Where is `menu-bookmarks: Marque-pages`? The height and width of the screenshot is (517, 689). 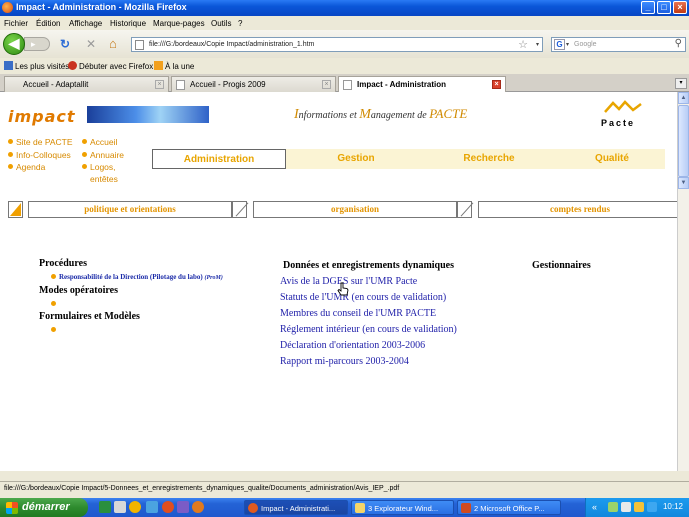
menu-bookmarks: Marque-pages is located at coordinates (179, 23).